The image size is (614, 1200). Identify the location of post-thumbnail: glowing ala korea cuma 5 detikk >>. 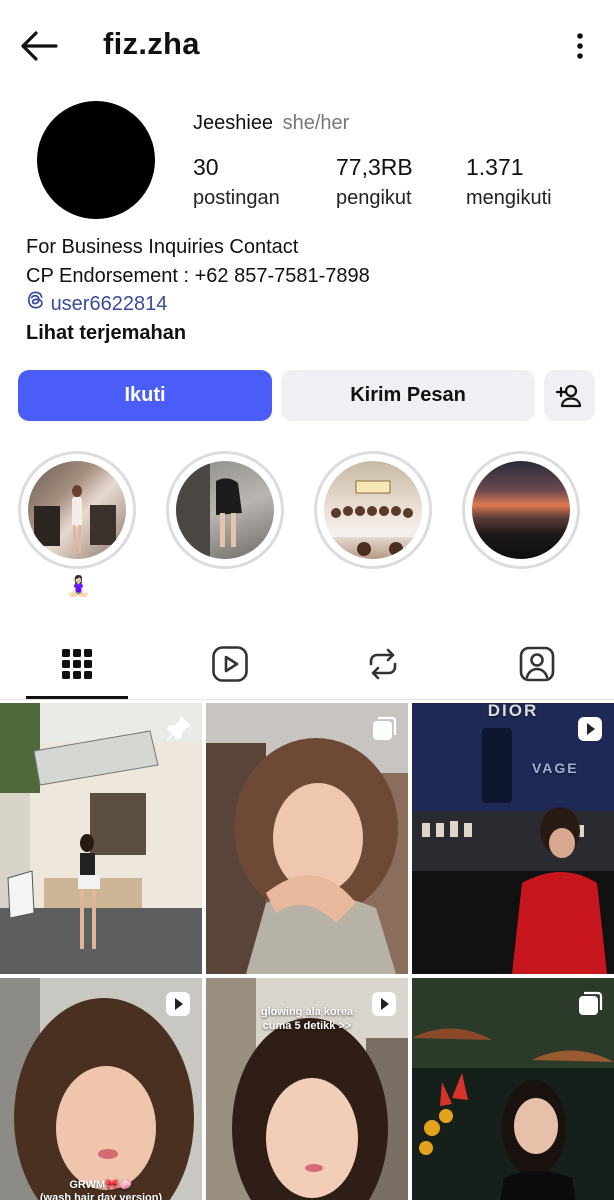
(307, 1089).